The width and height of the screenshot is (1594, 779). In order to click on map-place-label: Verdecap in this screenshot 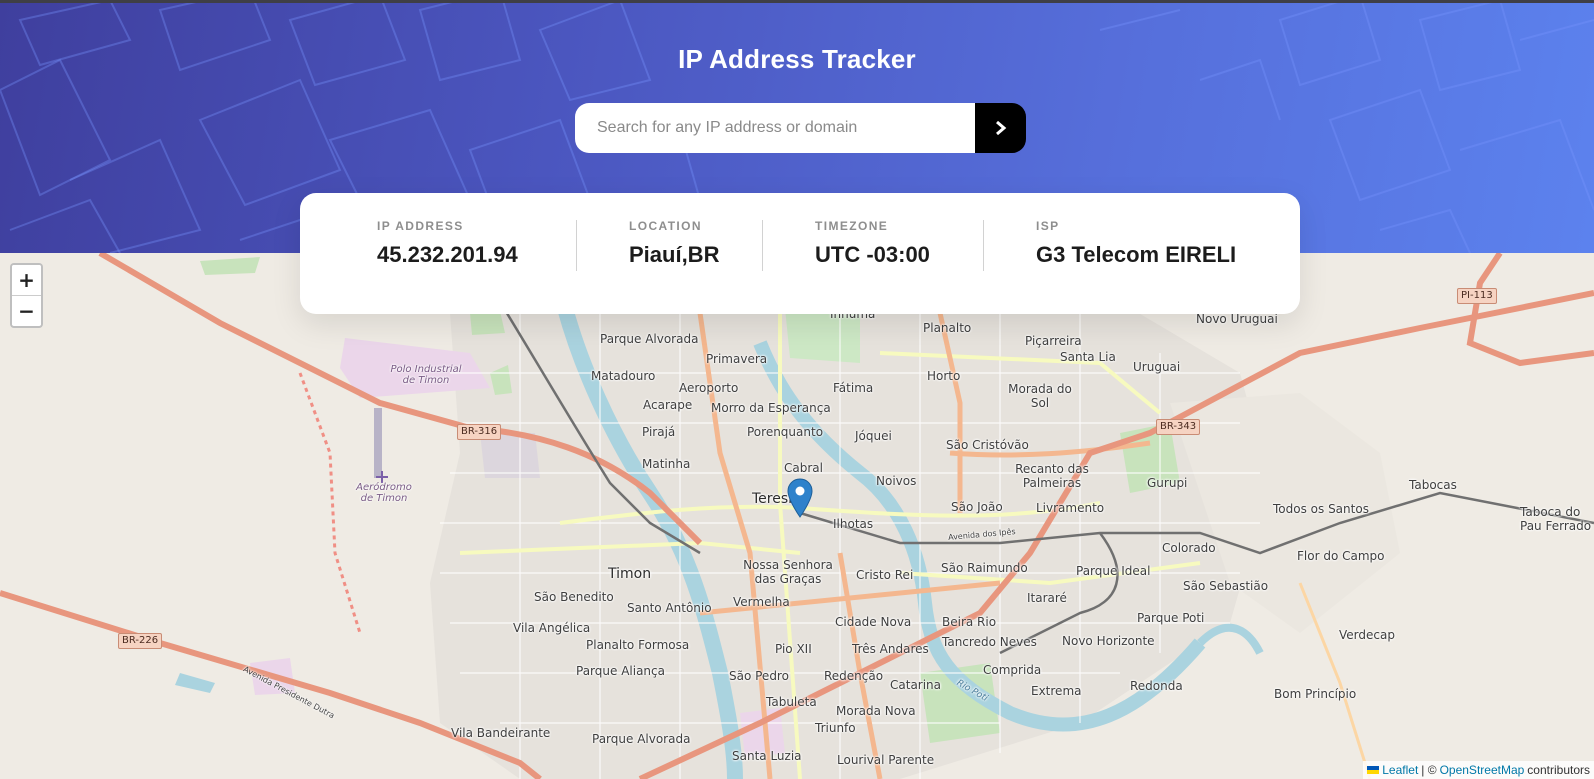, I will do `click(1367, 635)`.